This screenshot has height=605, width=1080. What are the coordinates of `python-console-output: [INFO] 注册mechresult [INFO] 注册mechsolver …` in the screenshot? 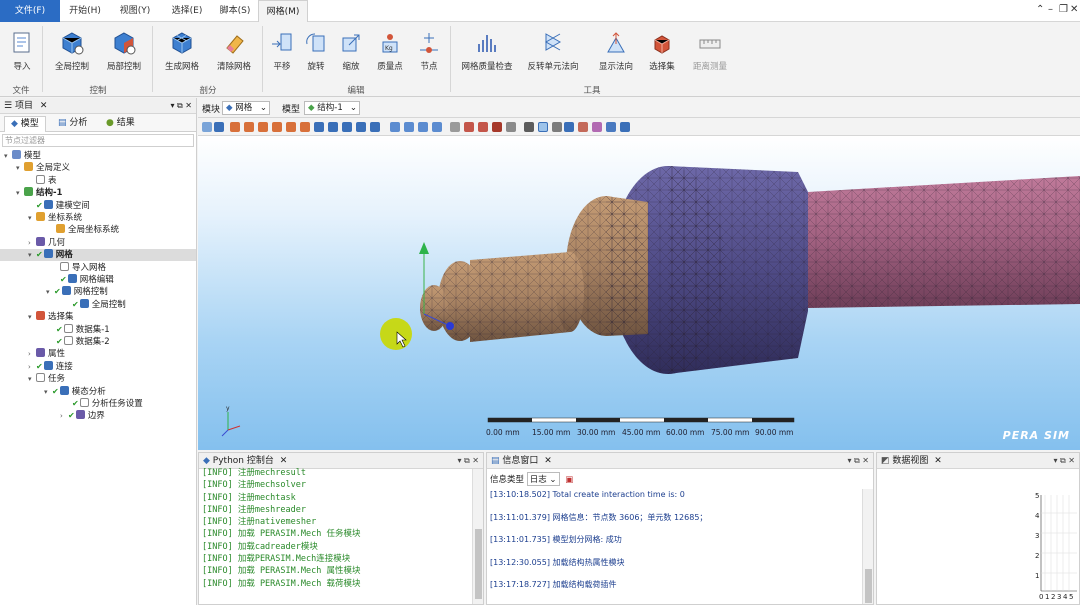 It's located at (335, 535).